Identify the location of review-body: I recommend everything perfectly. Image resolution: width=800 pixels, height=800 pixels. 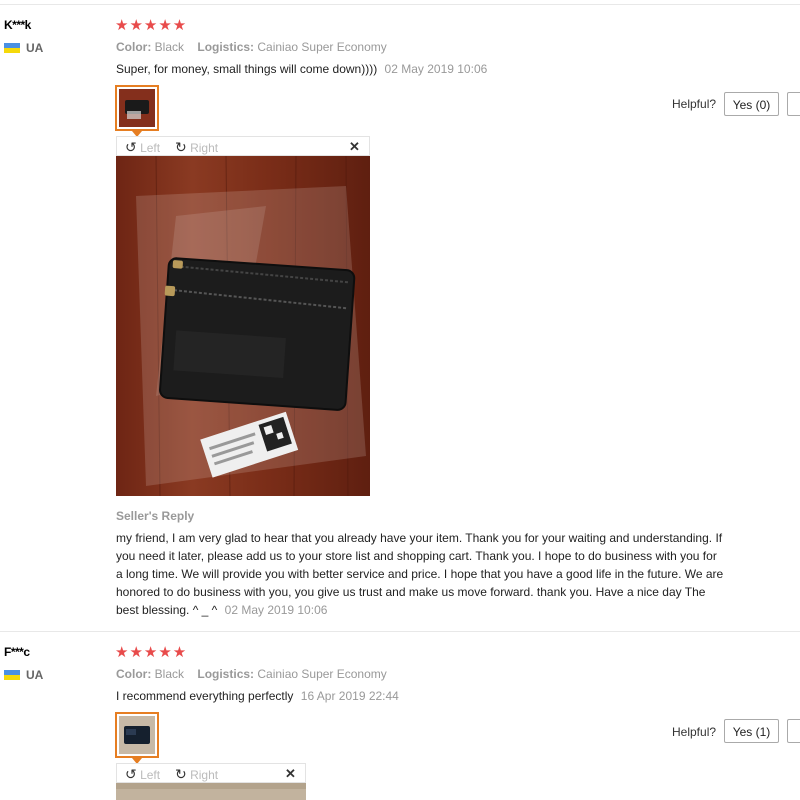
(205, 696).